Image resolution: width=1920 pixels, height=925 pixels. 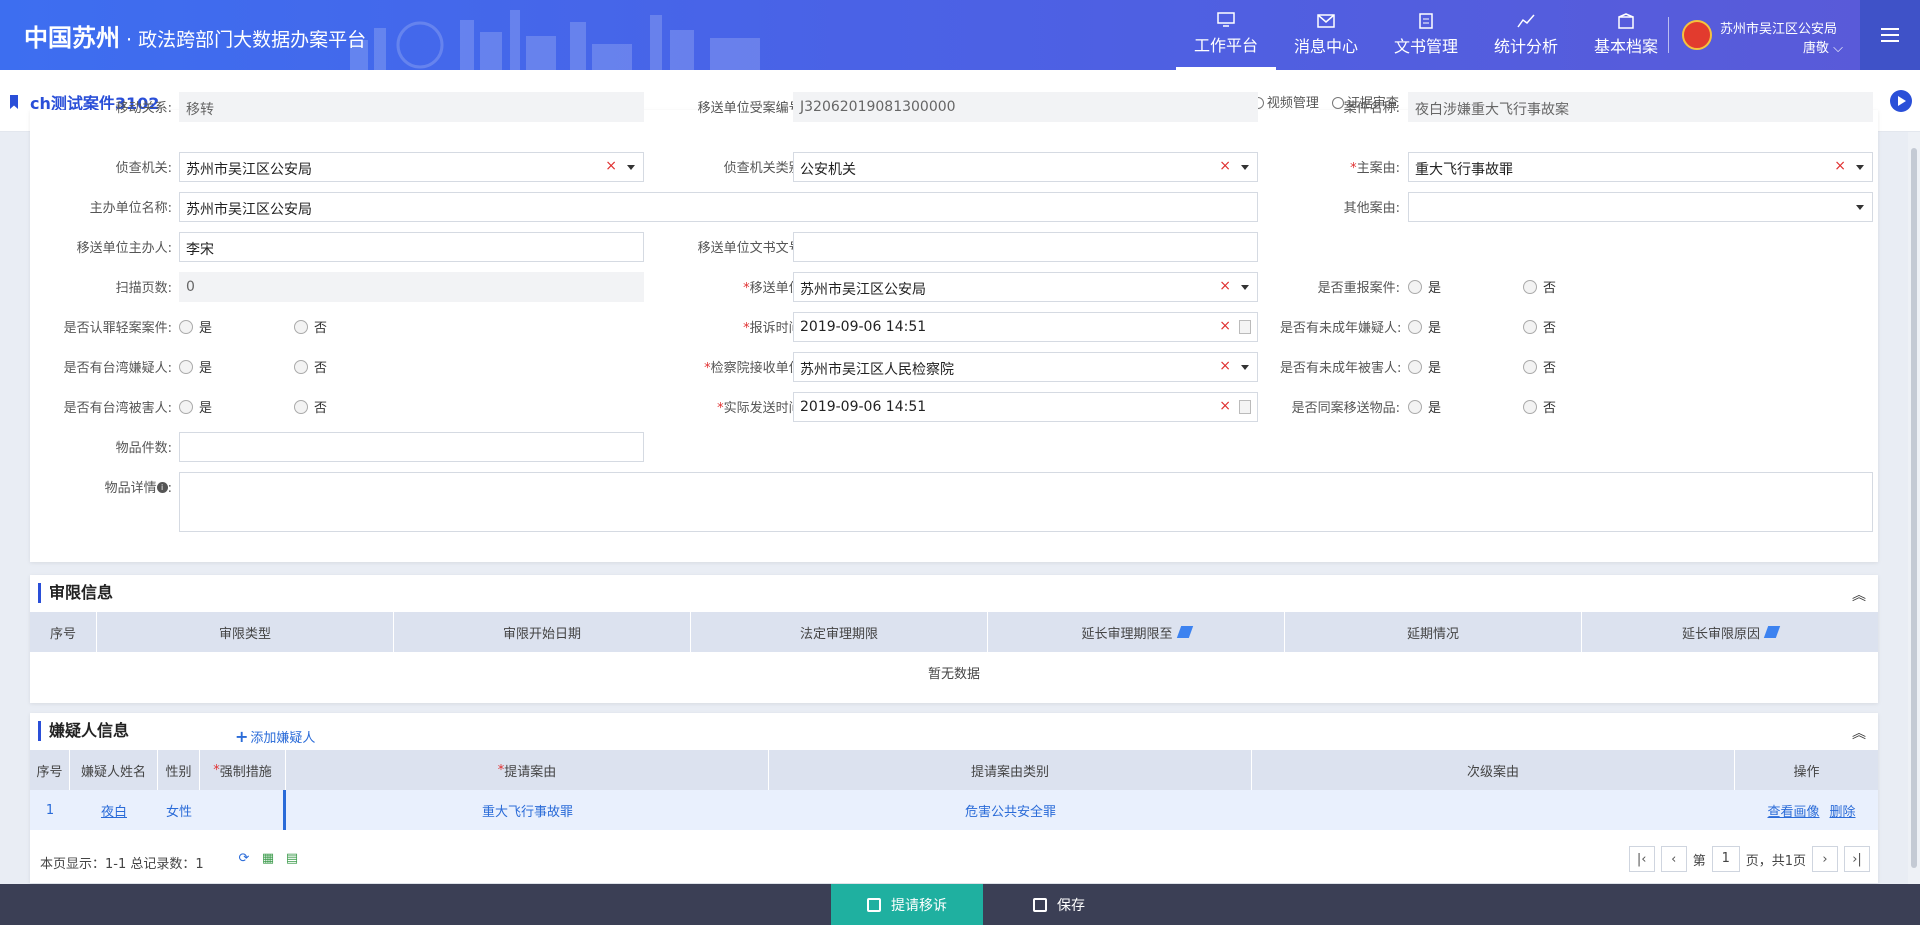 What do you see at coordinates (1425, 46) in the screenshot?
I see `nav-label: 文书管理` at bounding box center [1425, 46].